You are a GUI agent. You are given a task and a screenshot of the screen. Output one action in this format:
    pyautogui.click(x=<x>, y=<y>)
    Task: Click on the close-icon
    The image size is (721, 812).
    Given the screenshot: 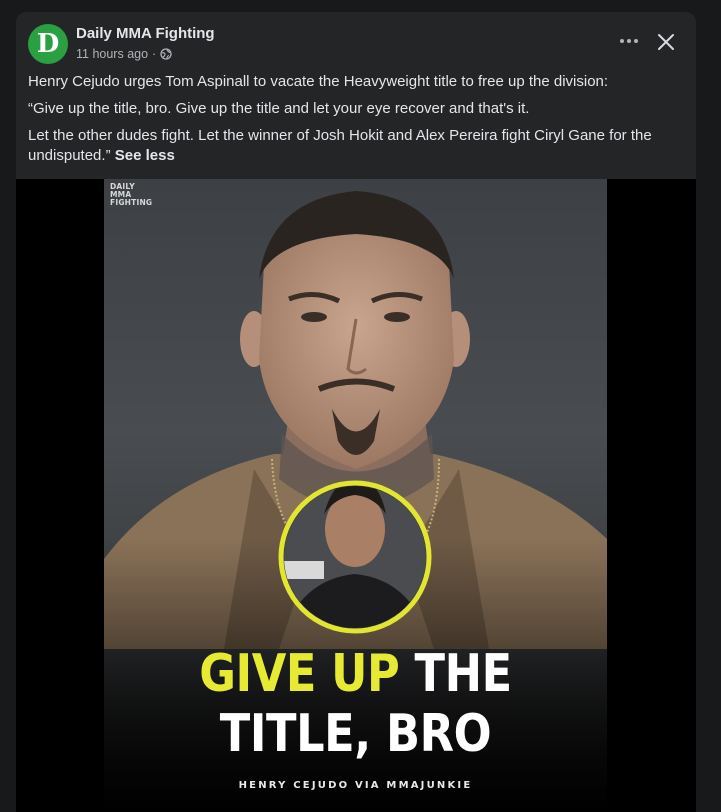 What is the action you would take?
    pyautogui.click(x=666, y=42)
    